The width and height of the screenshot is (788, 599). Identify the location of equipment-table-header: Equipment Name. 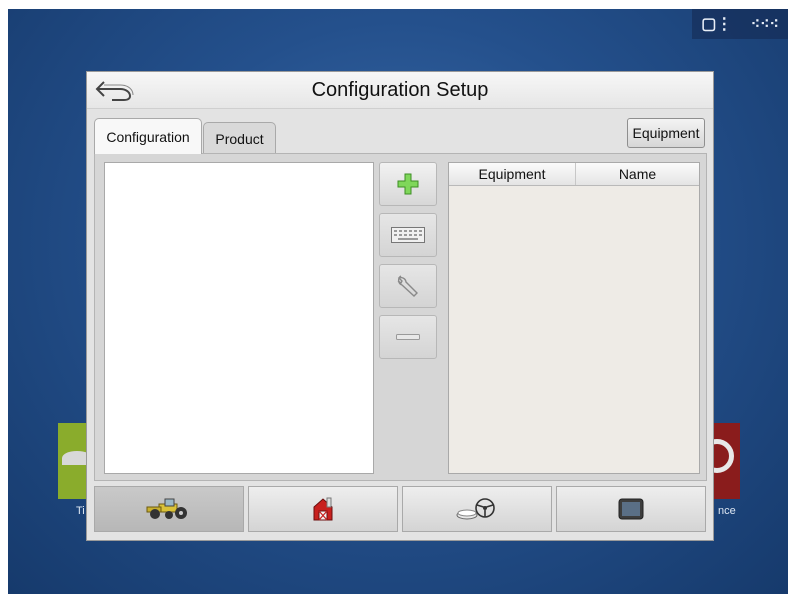
(574, 174).